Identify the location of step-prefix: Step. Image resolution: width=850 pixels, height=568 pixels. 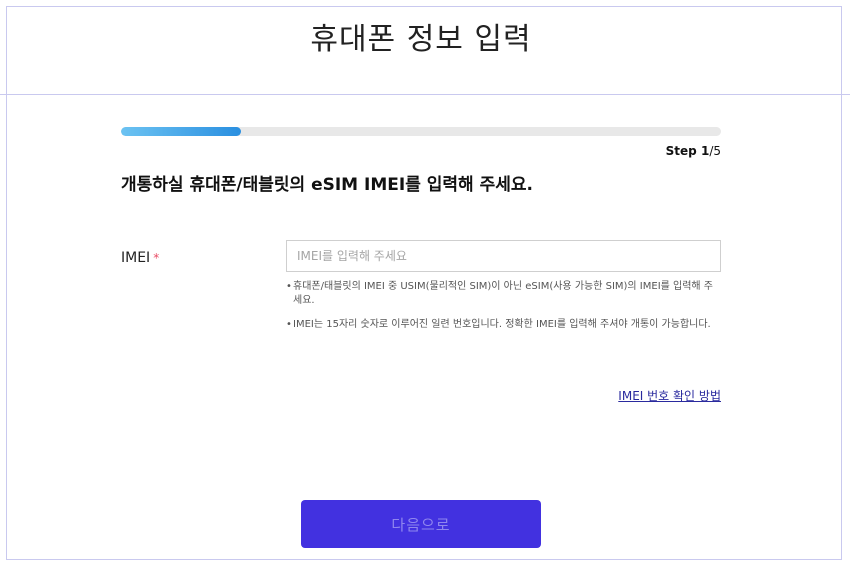
(683, 151).